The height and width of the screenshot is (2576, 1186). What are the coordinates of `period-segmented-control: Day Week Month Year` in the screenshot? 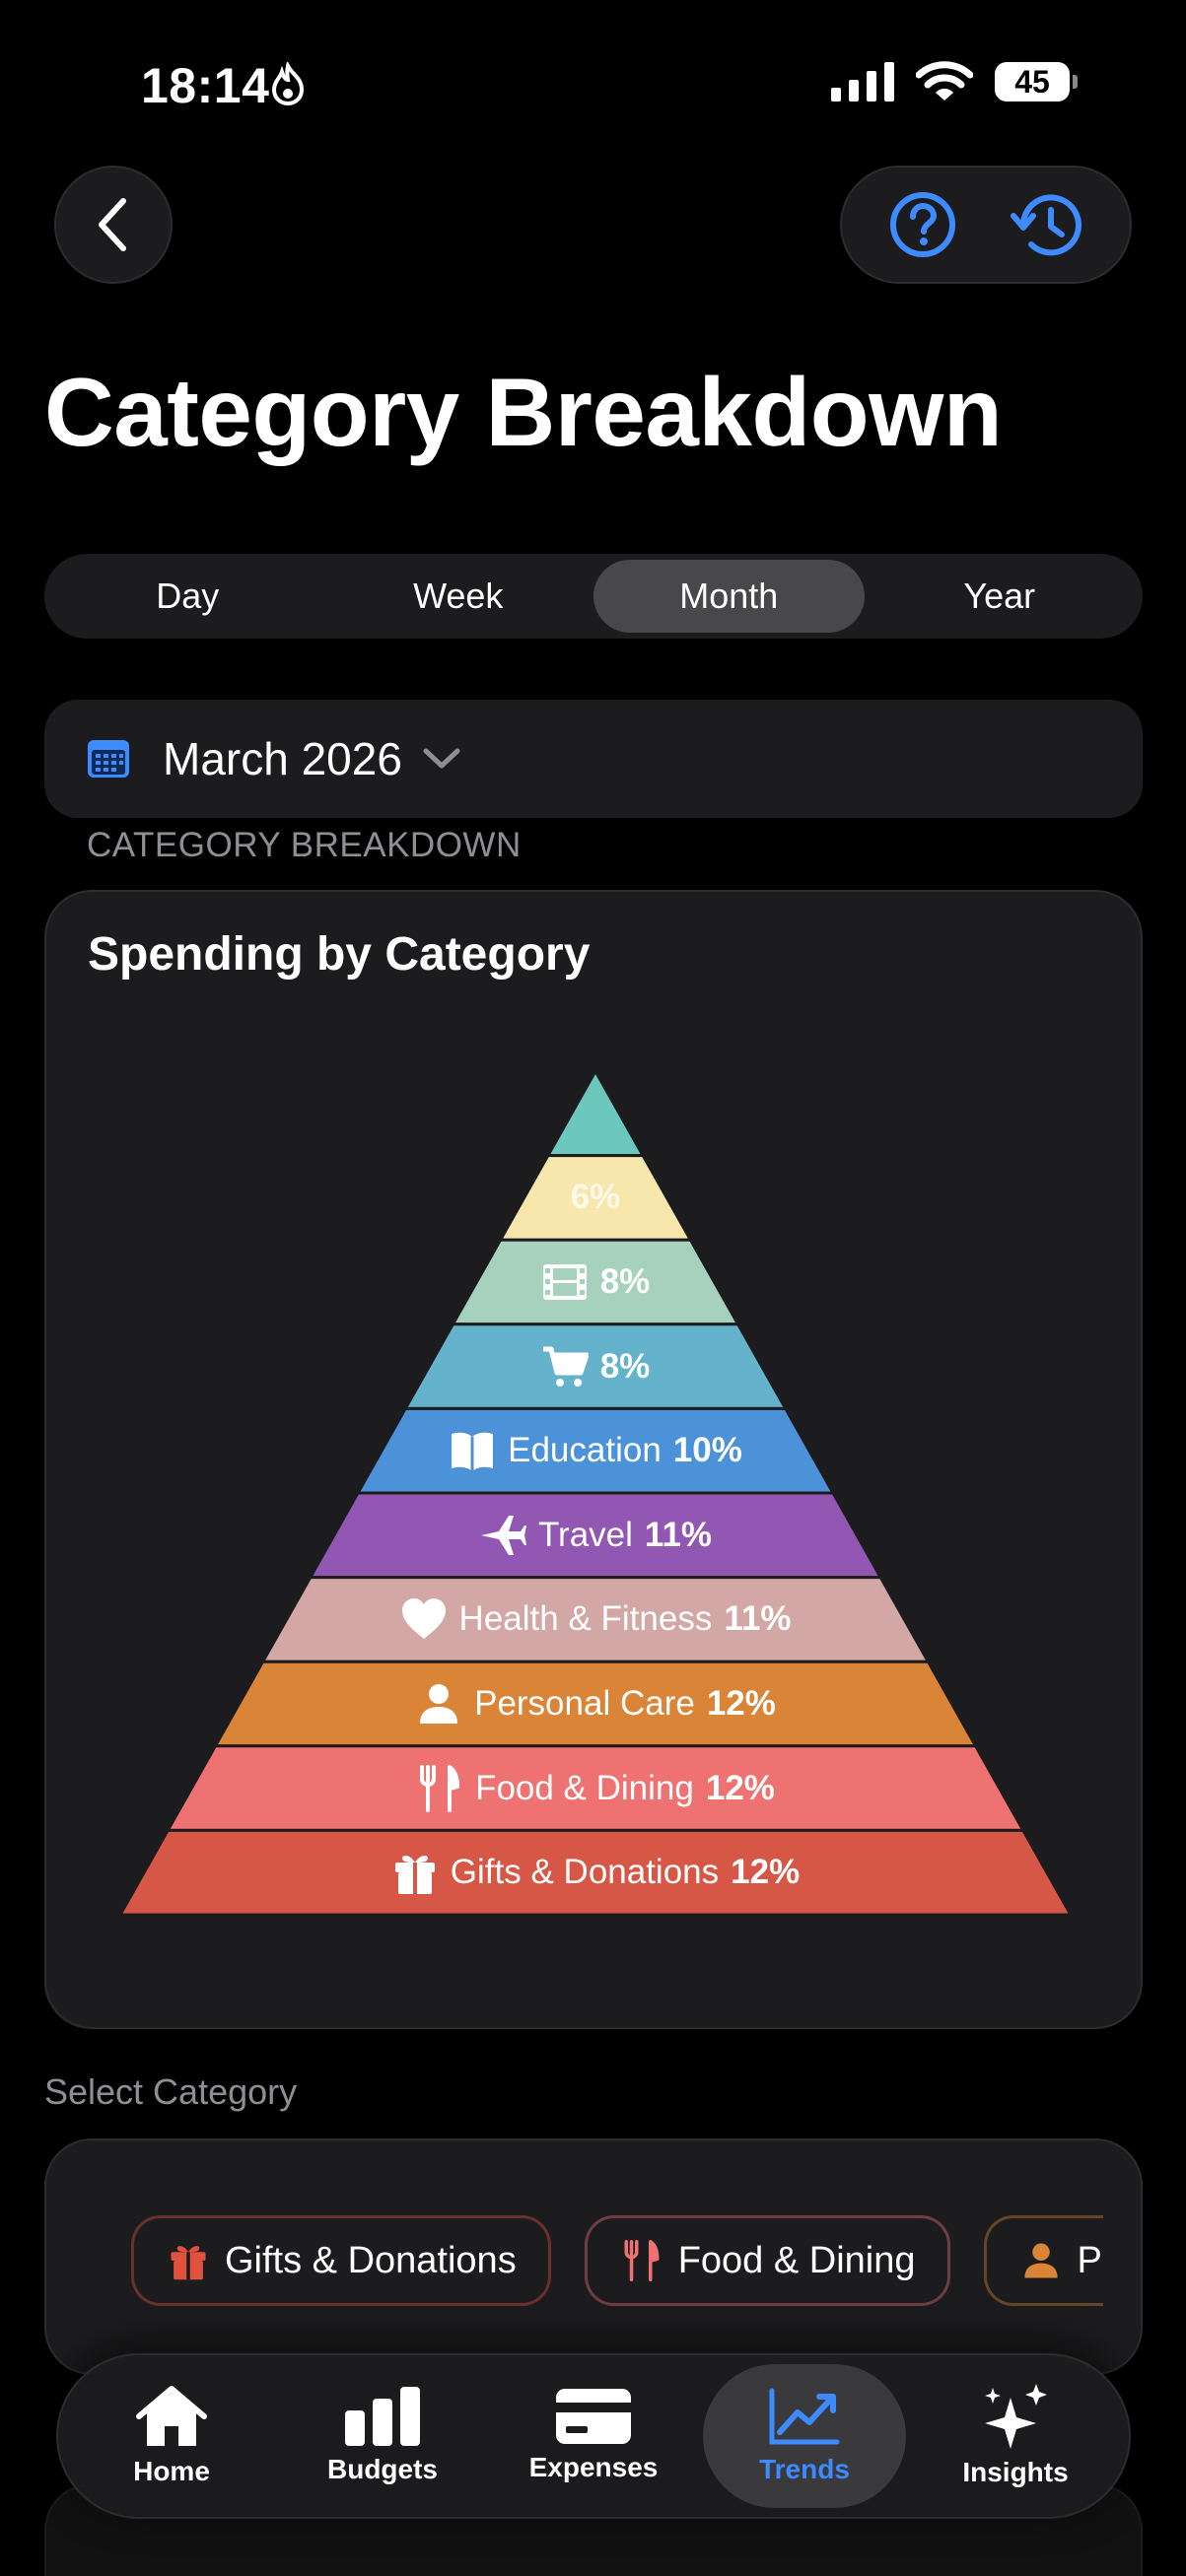 It's located at (593, 596).